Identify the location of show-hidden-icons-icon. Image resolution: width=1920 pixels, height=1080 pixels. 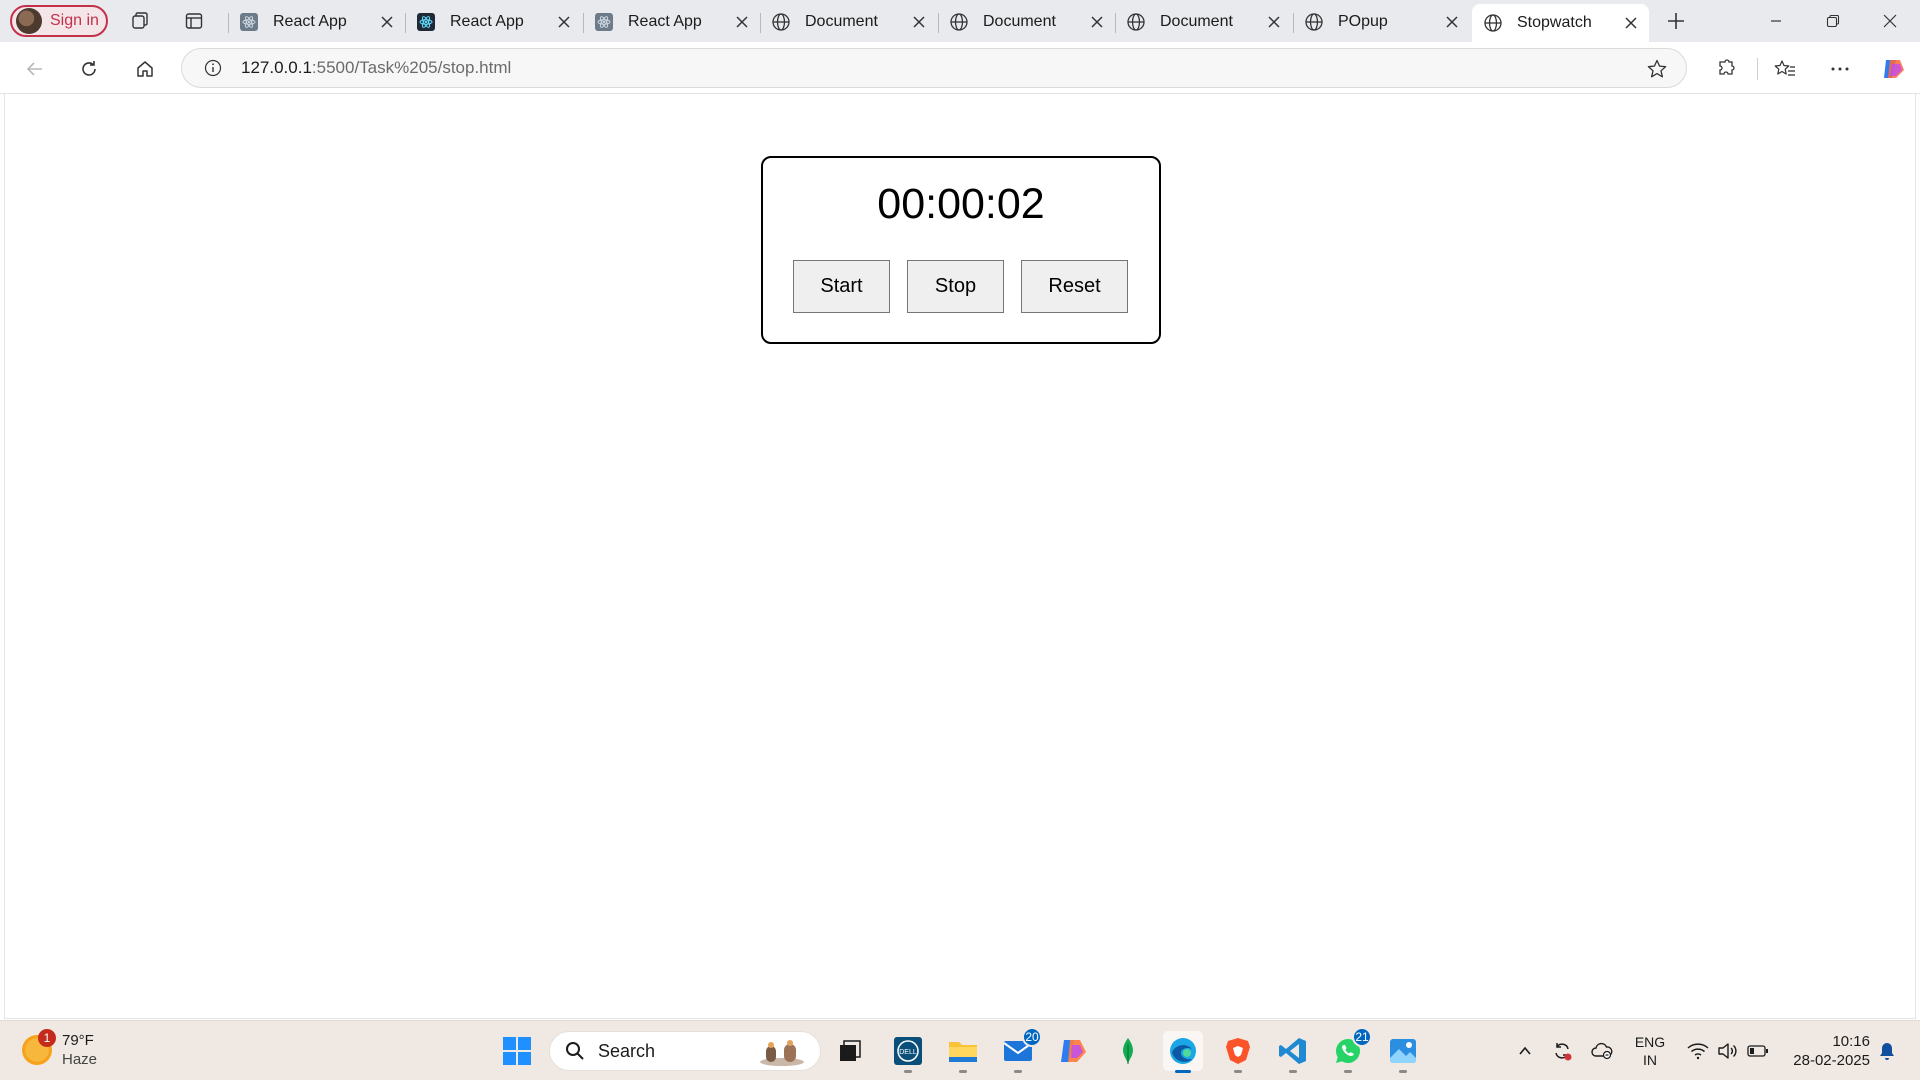
(1525, 1050).